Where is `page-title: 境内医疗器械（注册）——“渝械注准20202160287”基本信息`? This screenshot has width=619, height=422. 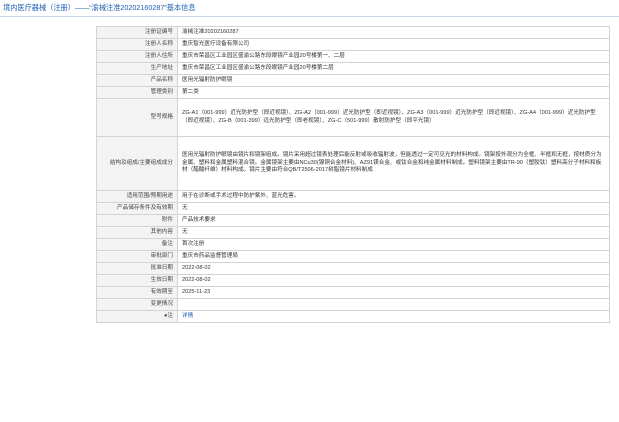 page-title: 境内医疗器械（注册）——“渝械注准20202160287”基本信息 is located at coordinates (99, 7).